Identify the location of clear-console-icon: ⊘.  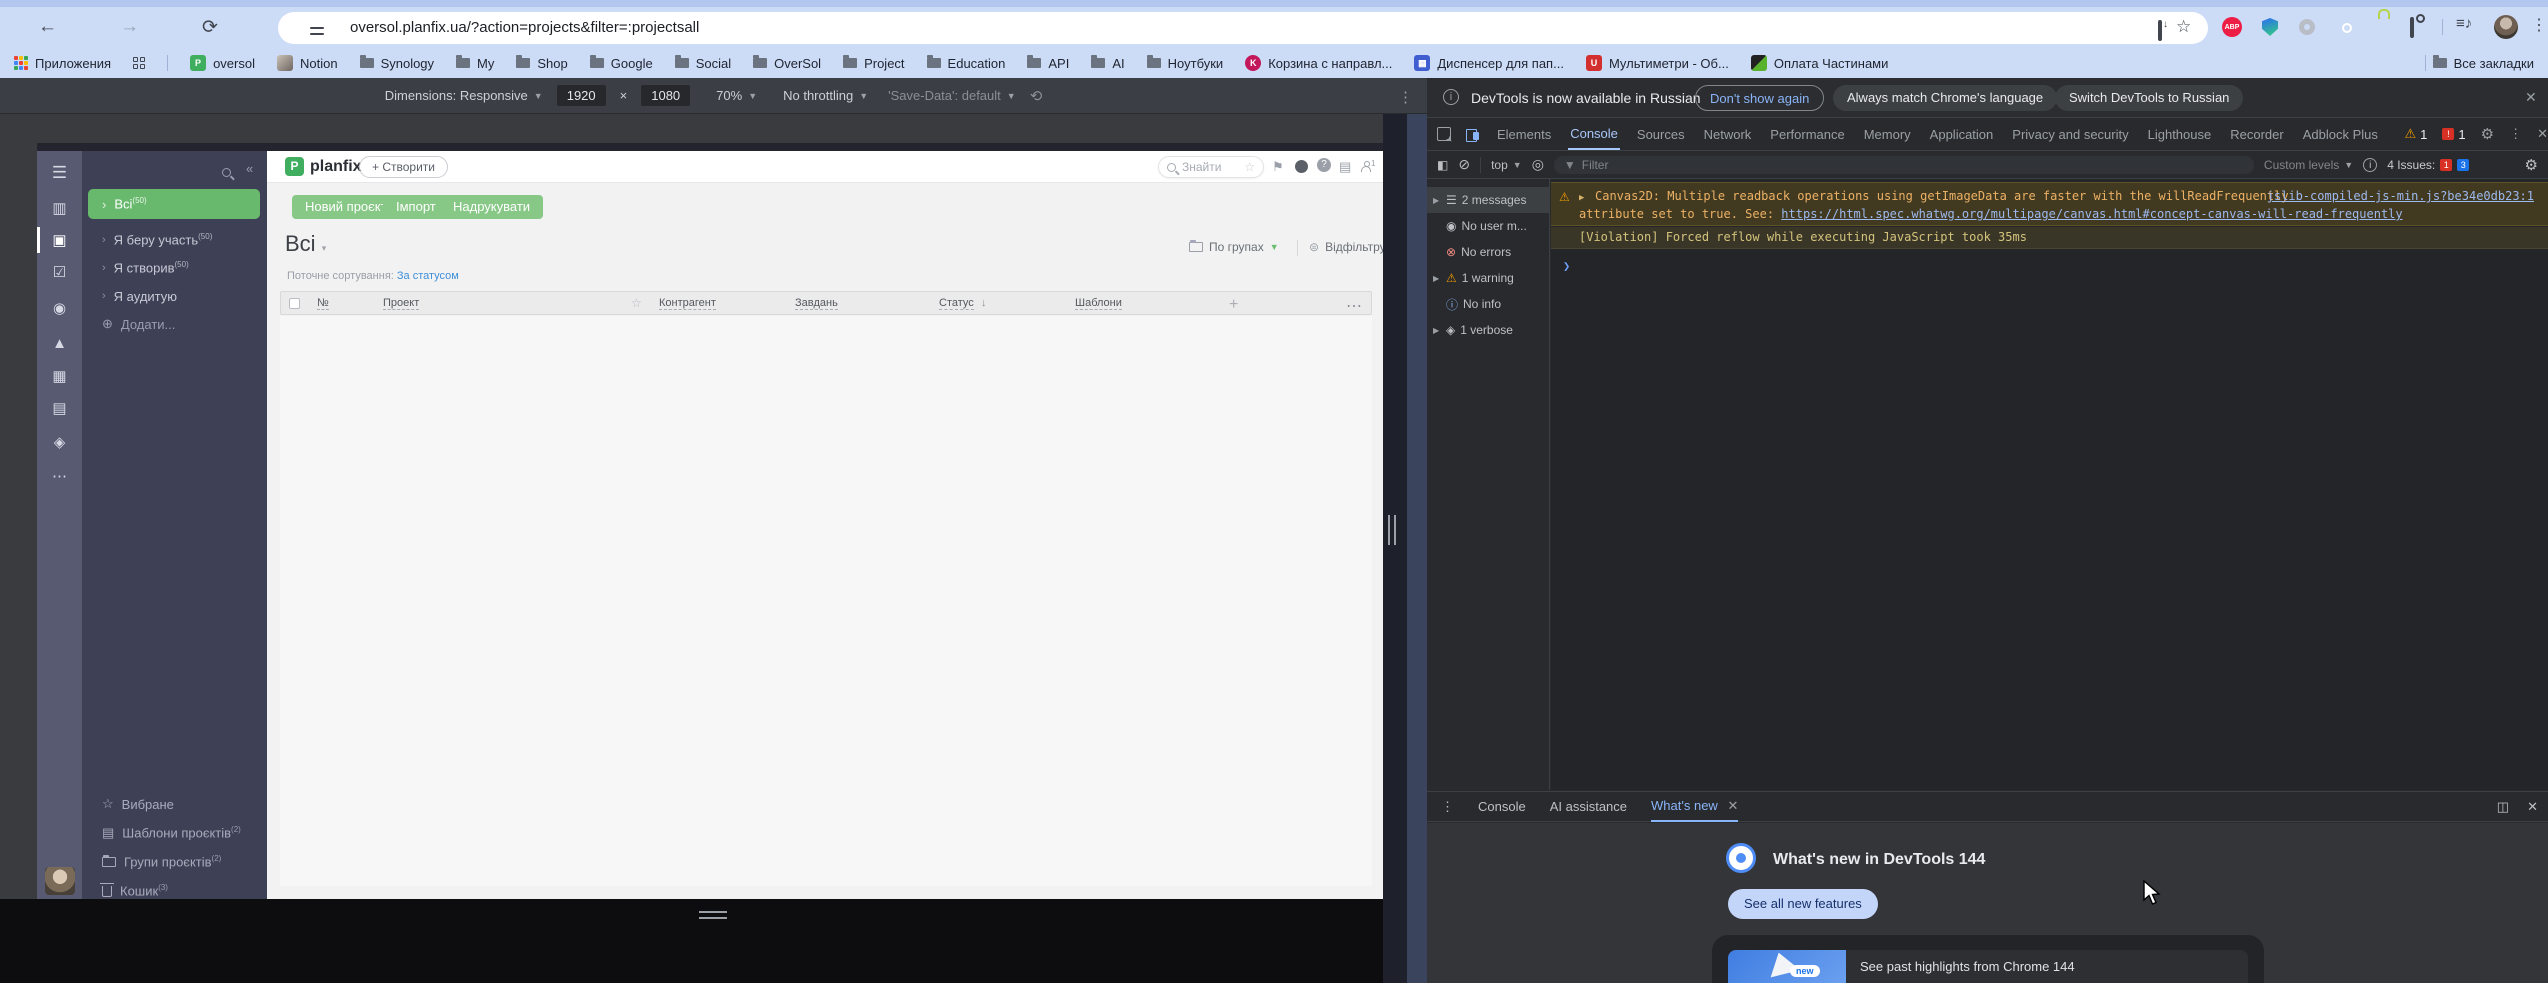
(1464, 164).